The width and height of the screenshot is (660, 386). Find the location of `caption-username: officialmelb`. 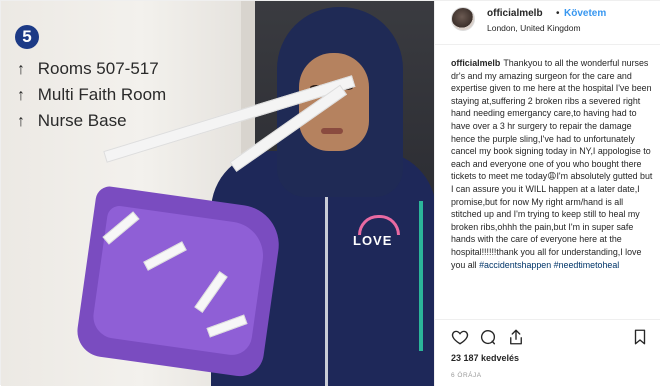

caption-username: officialmelb is located at coordinates (475, 63).